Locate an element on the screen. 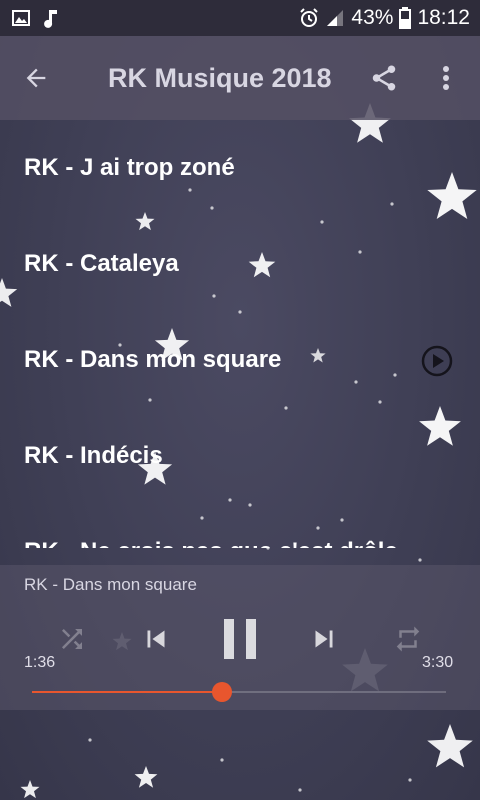 The image size is (480, 800). skip-previous-icon is located at coordinates (156, 639).